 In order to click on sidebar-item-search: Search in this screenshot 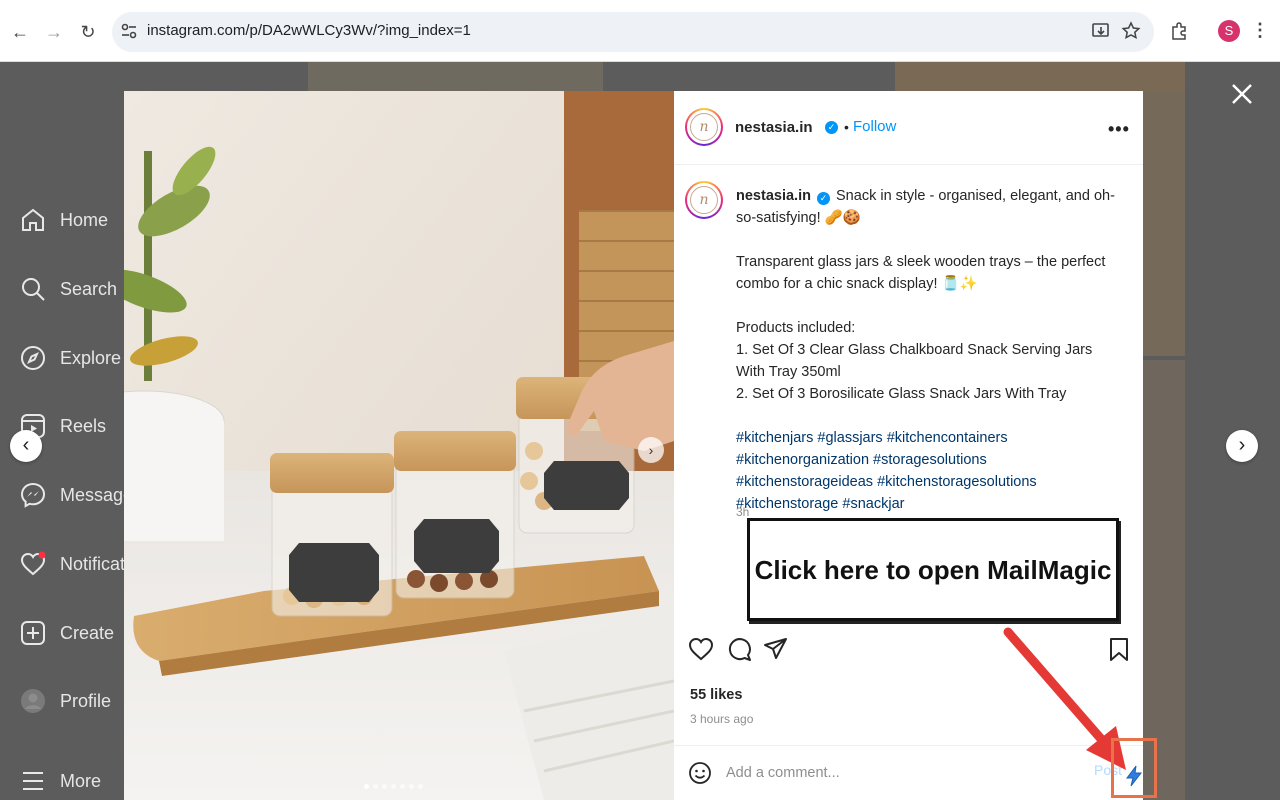, I will do `click(68, 289)`.